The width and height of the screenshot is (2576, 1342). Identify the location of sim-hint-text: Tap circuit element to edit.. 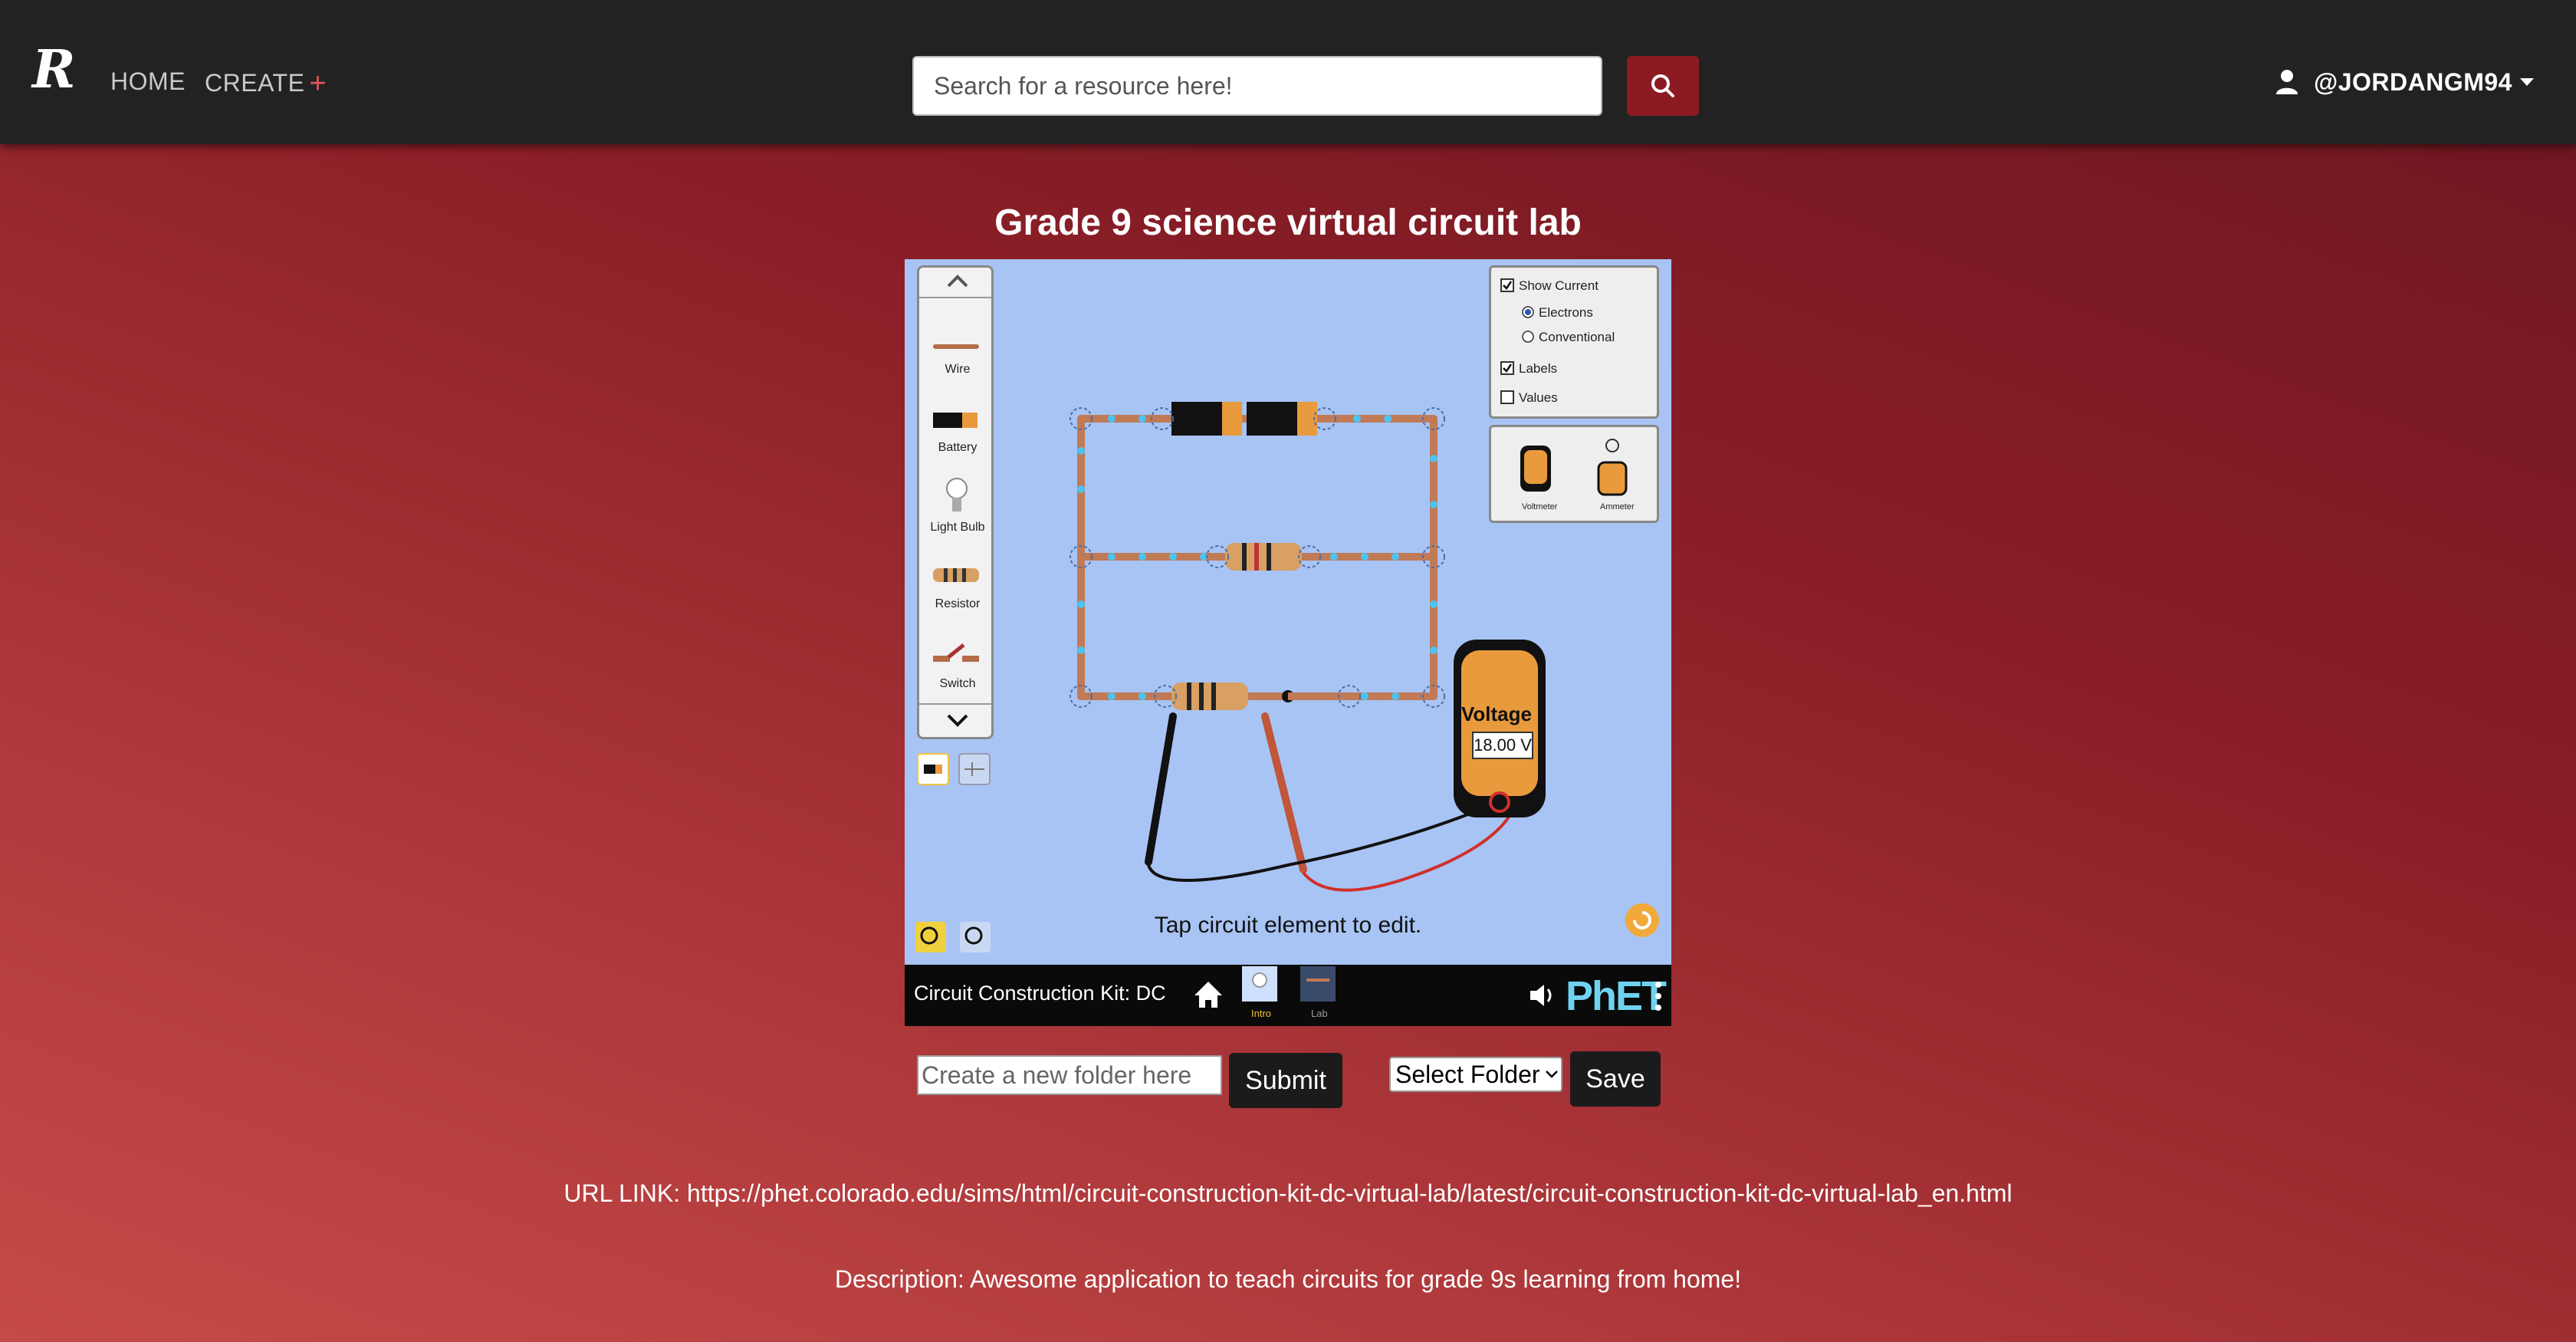
(1288, 926).